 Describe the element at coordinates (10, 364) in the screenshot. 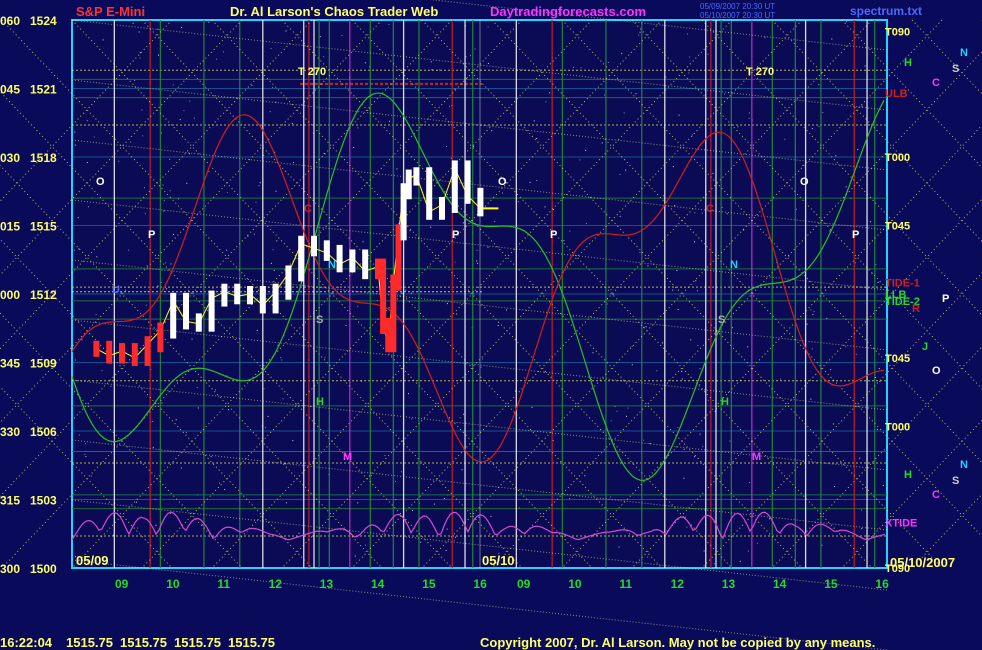

I see `y-code-label: 345` at that location.